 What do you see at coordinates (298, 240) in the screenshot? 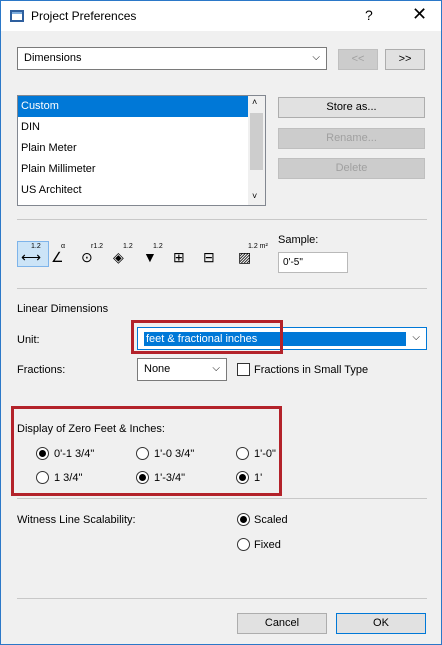
I see `sample-label: Sample:` at bounding box center [298, 240].